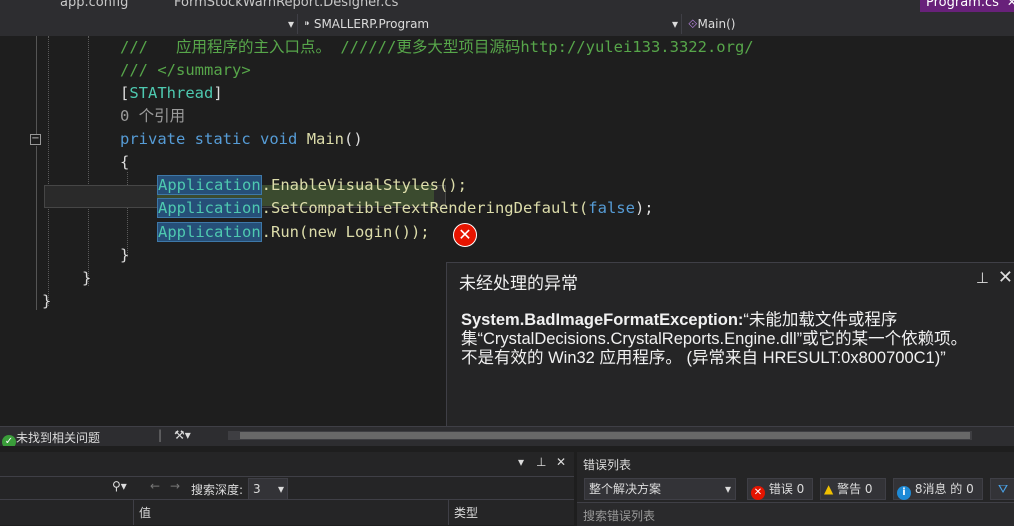  I want to click on keyword: void, so click(279, 139).